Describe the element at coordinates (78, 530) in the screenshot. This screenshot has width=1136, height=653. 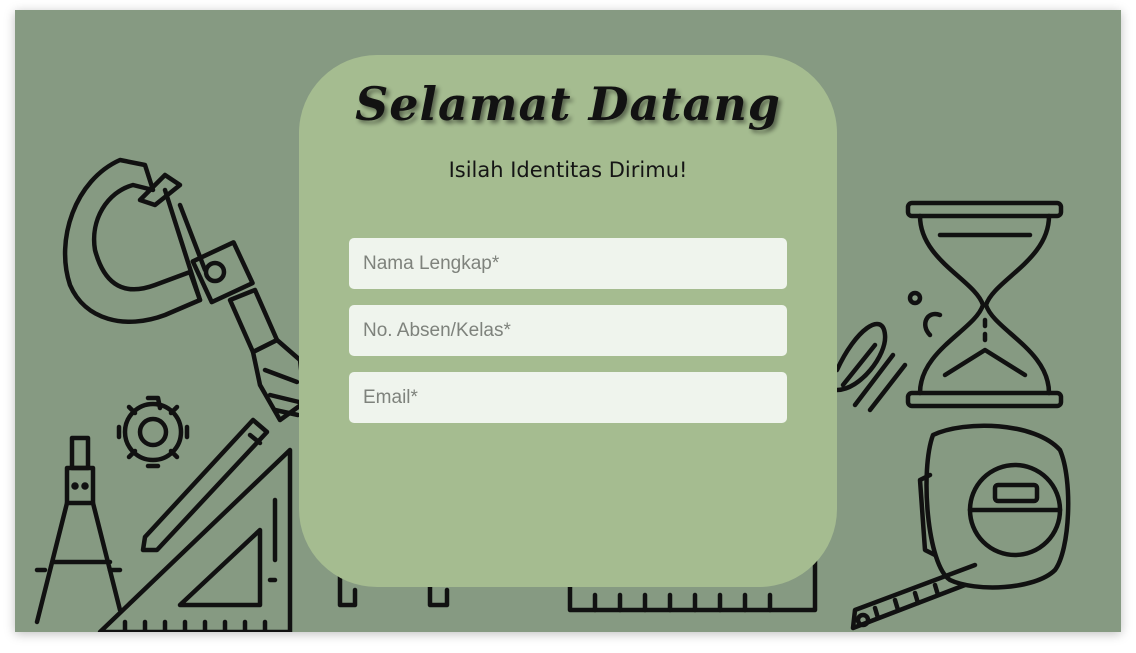
I see `drafting-compass-icon` at that location.